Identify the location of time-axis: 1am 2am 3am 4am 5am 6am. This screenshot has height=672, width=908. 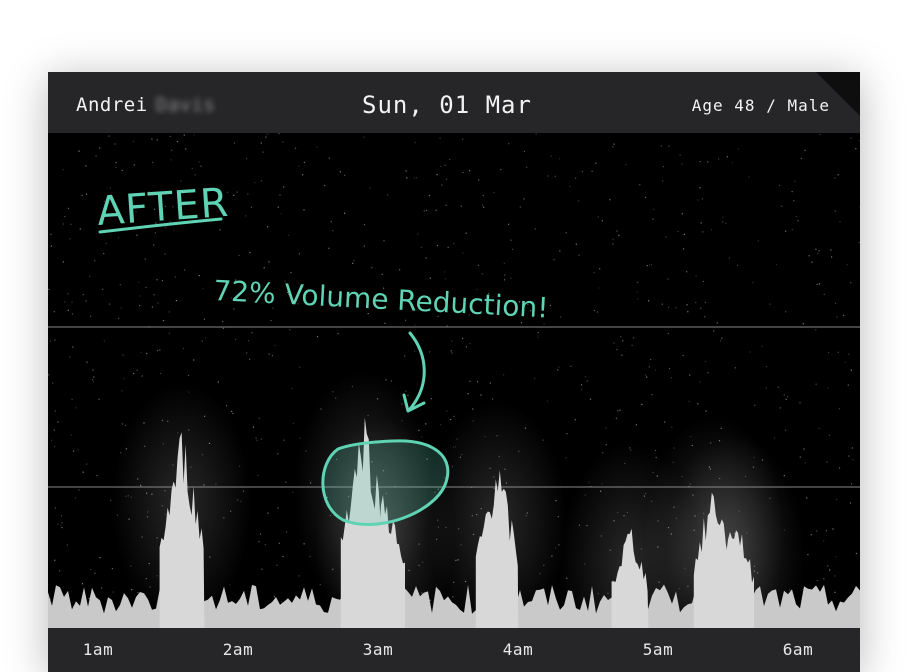
(454, 650).